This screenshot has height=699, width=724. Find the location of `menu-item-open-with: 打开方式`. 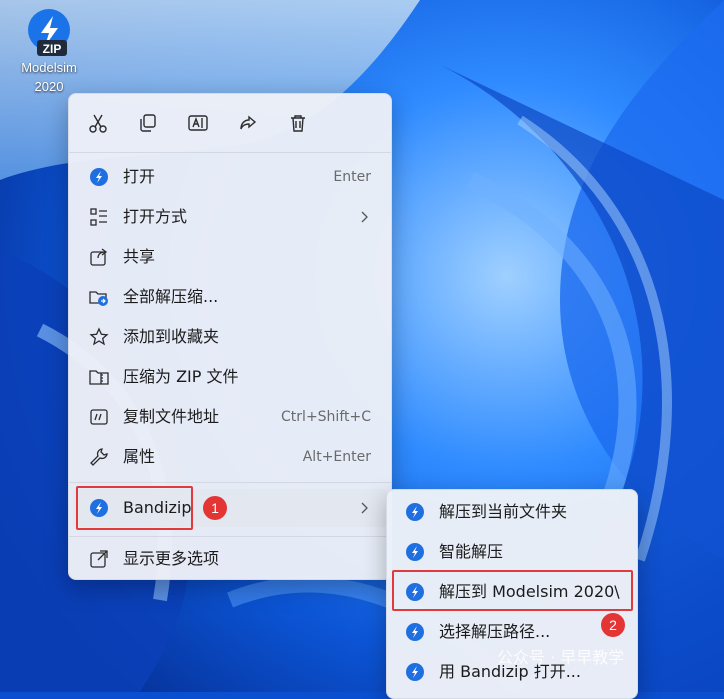

menu-item-open-with: 打开方式 is located at coordinates (230, 217).